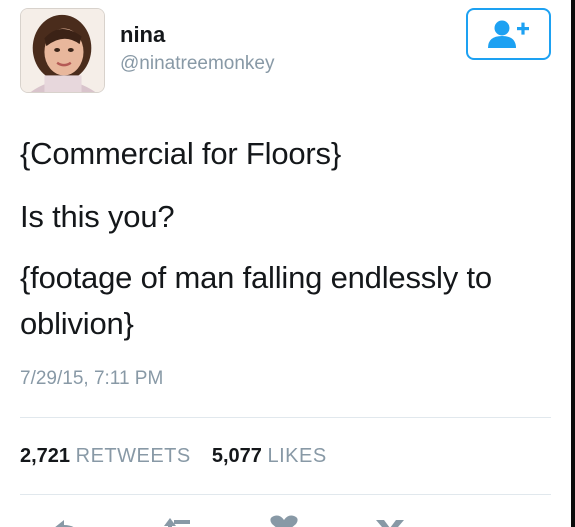  What do you see at coordinates (284, 520) in the screenshot?
I see `like-icon` at bounding box center [284, 520].